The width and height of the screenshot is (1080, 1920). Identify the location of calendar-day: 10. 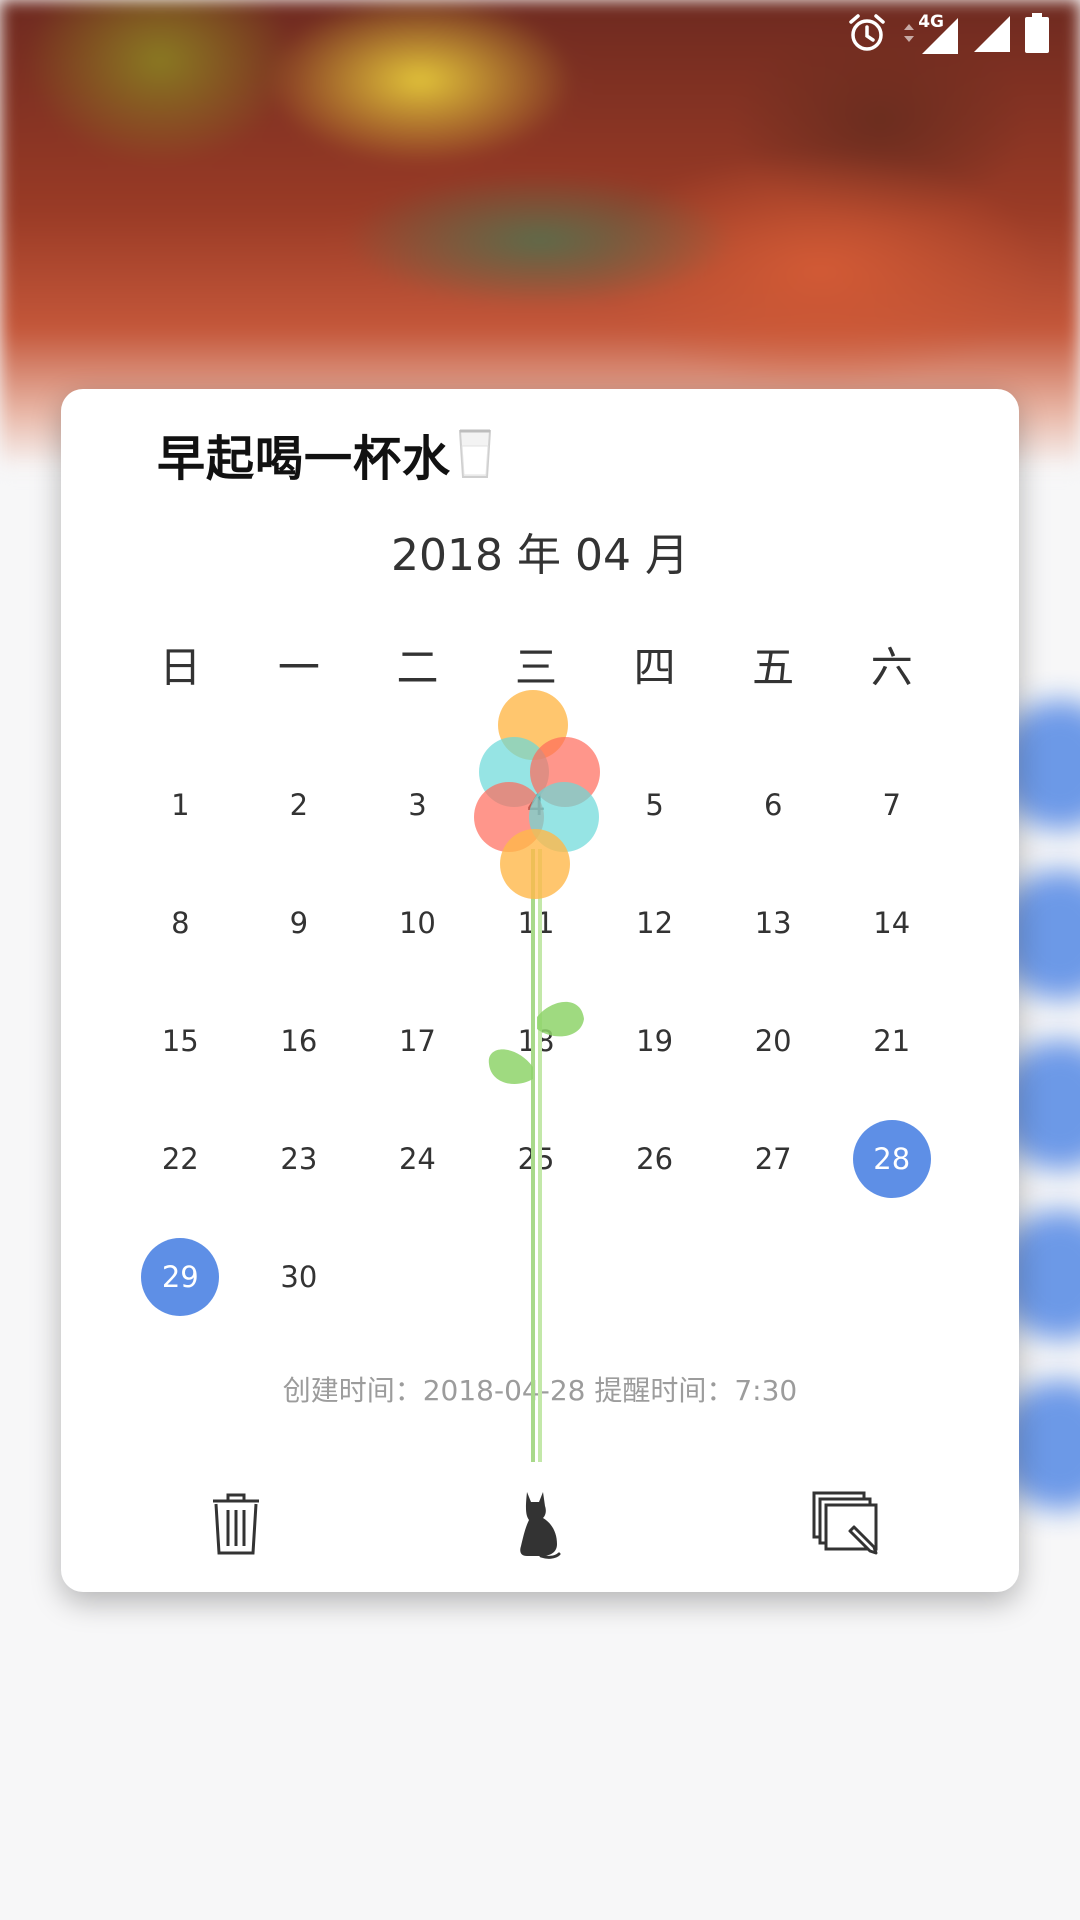
(417, 923).